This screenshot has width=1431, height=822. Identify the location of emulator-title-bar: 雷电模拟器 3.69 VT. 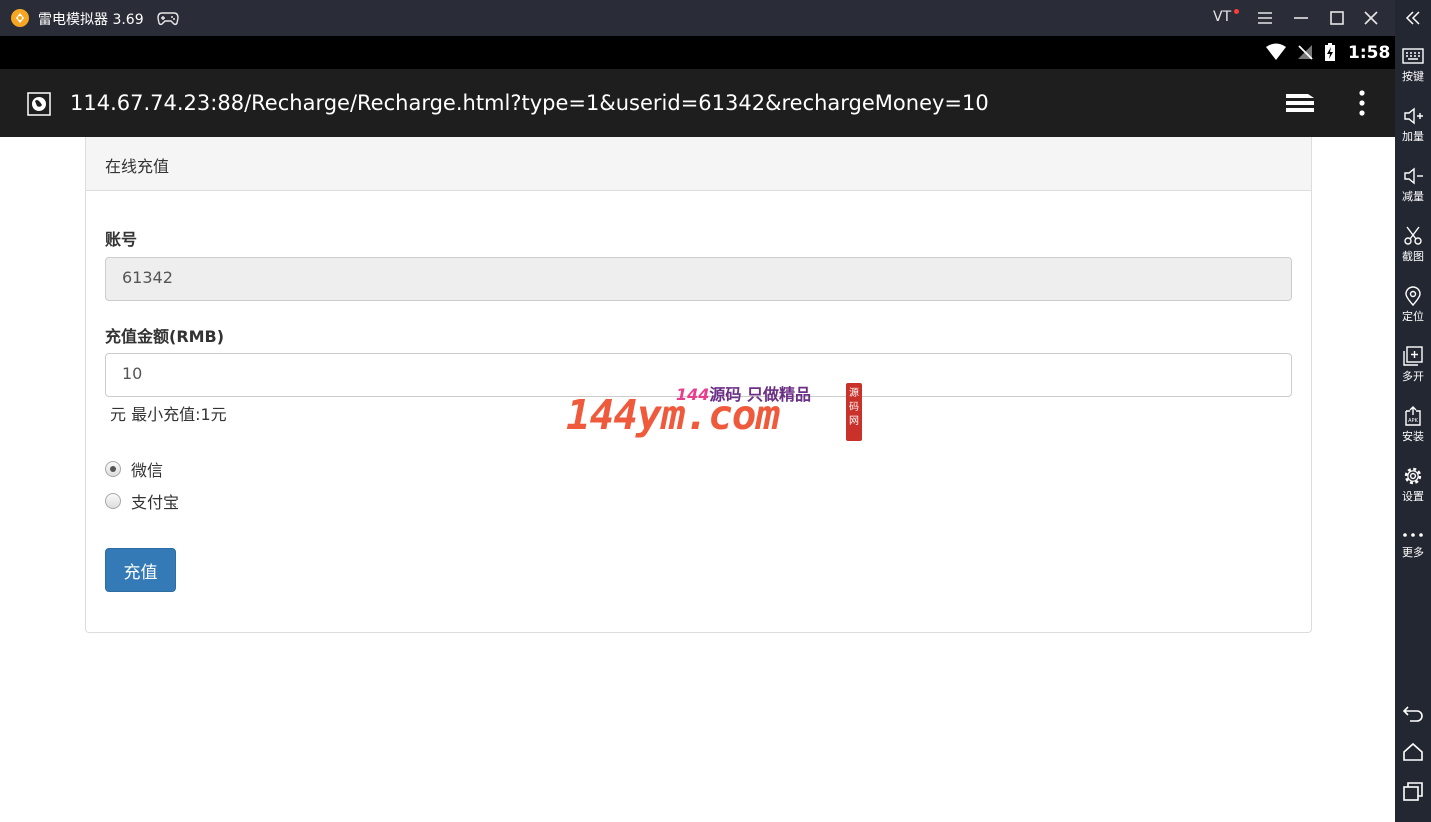
(697, 18).